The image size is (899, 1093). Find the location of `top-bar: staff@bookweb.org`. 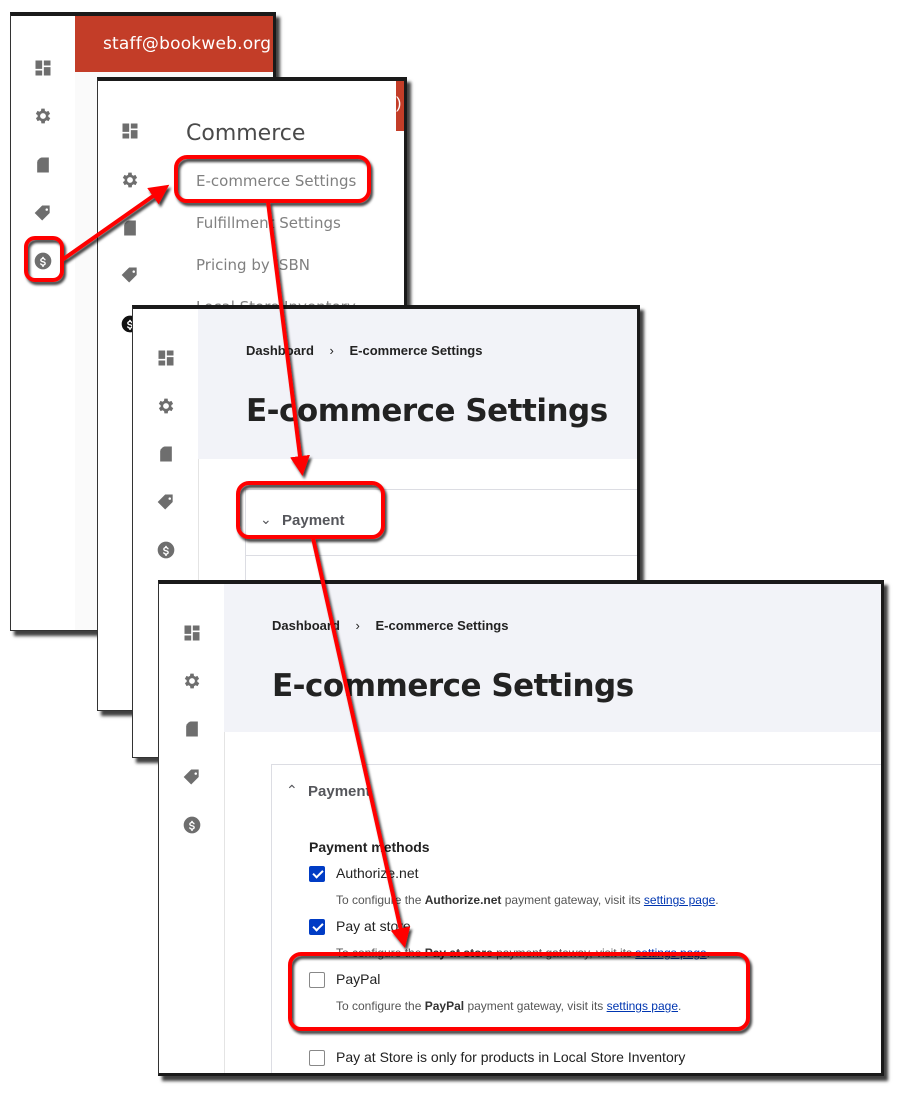

top-bar: staff@bookweb.org is located at coordinates (174, 44).